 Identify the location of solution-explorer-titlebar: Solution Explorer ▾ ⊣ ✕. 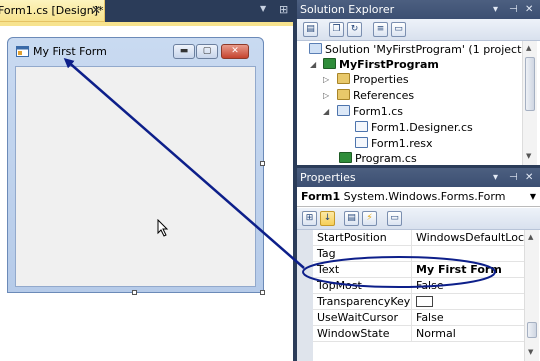
(418, 9).